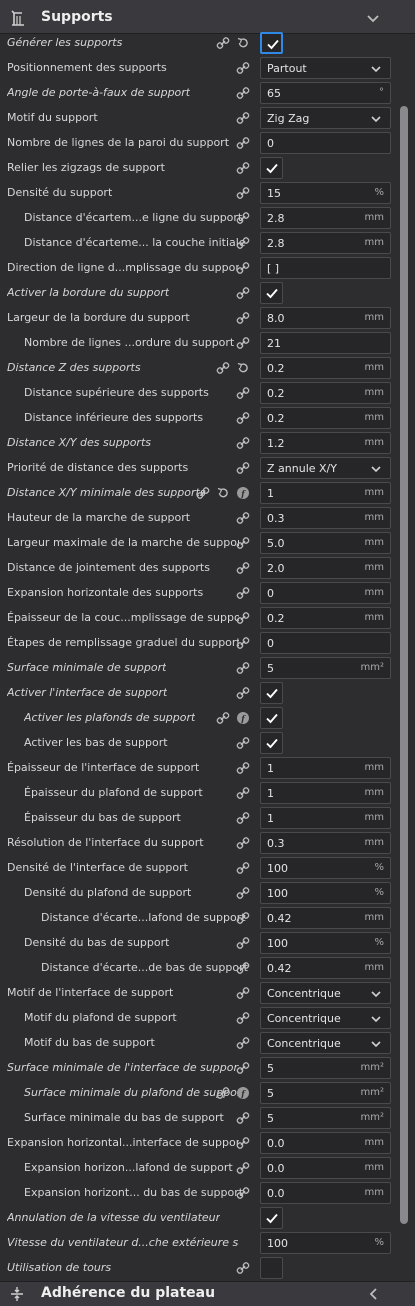 The width and height of the screenshot is (415, 1306). I want to click on setting-input: 21, so click(325, 343).